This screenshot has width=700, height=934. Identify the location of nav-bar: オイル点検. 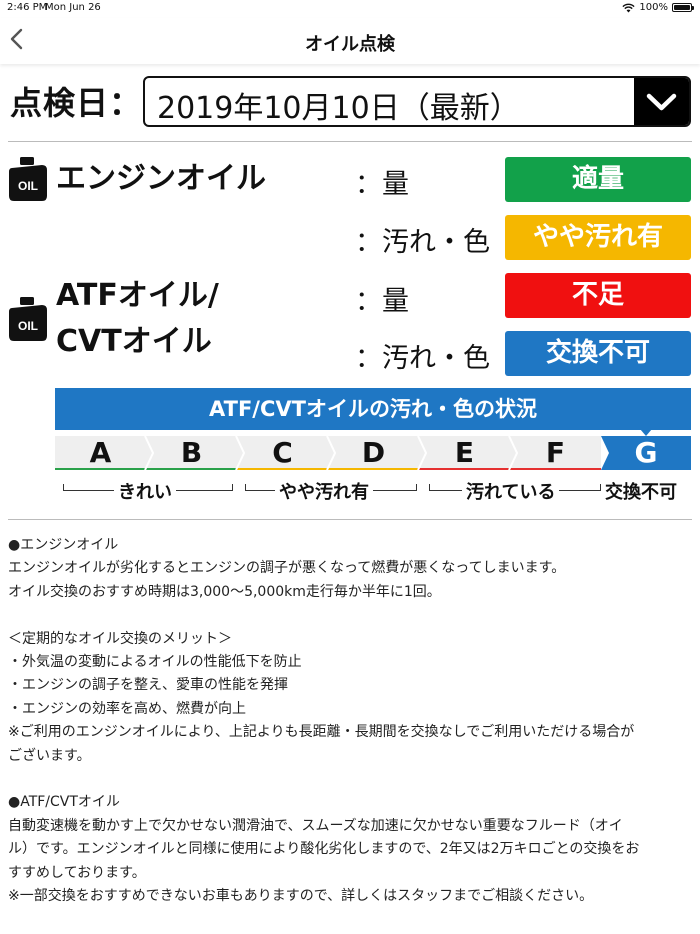
(350, 41).